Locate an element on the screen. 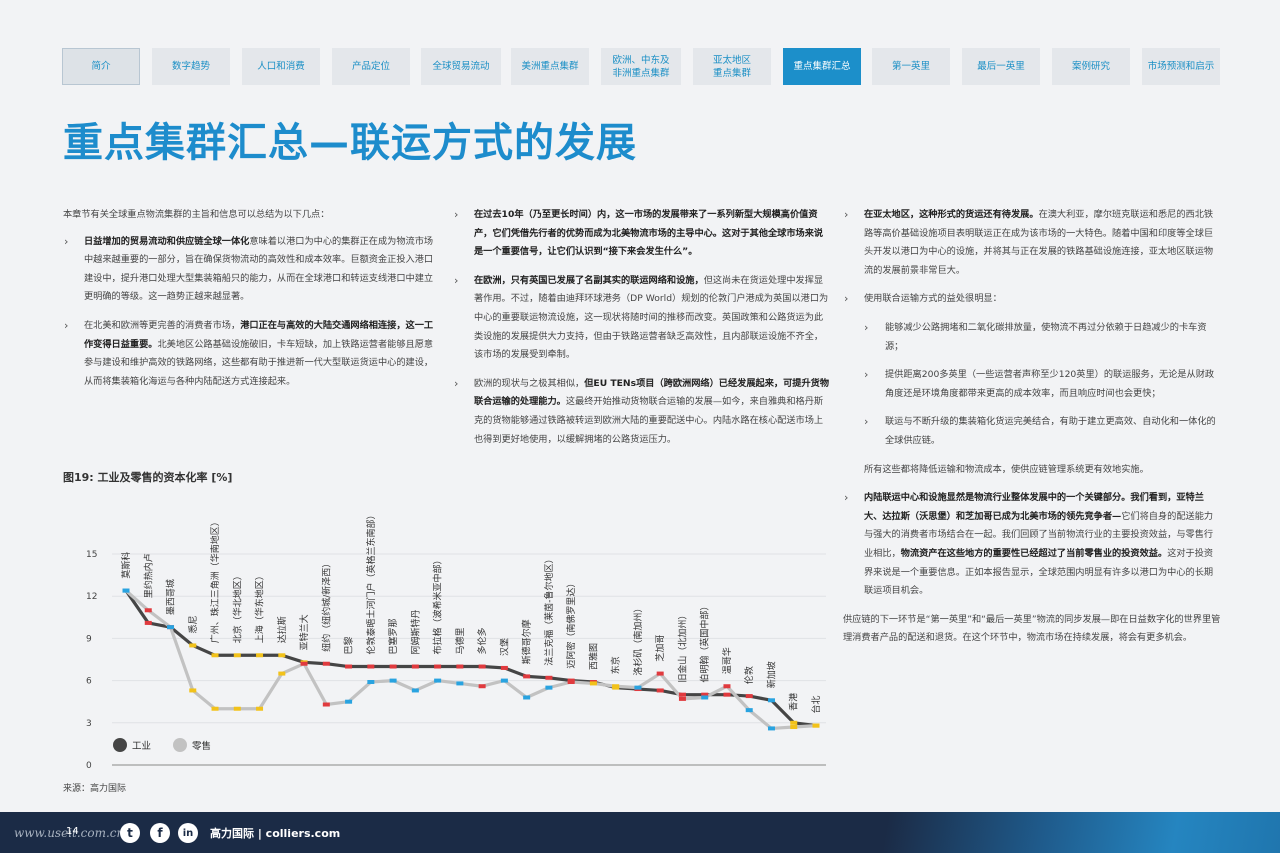 This screenshot has width=1280, height=853. category-label: 亚特兰大 is located at coordinates (304, 632).